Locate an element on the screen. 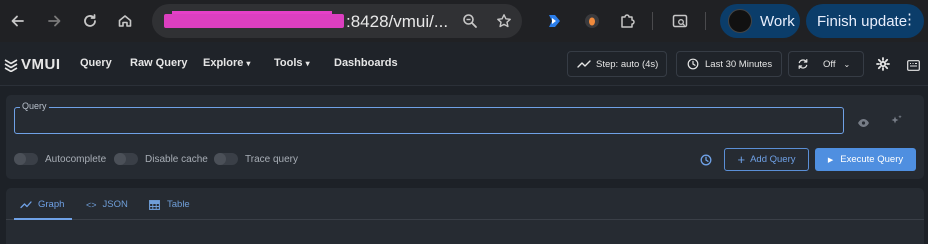 Image resolution: width=928 pixels, height=244 pixels. finish-update-button: Finish update ⋮ is located at coordinates (865, 21).